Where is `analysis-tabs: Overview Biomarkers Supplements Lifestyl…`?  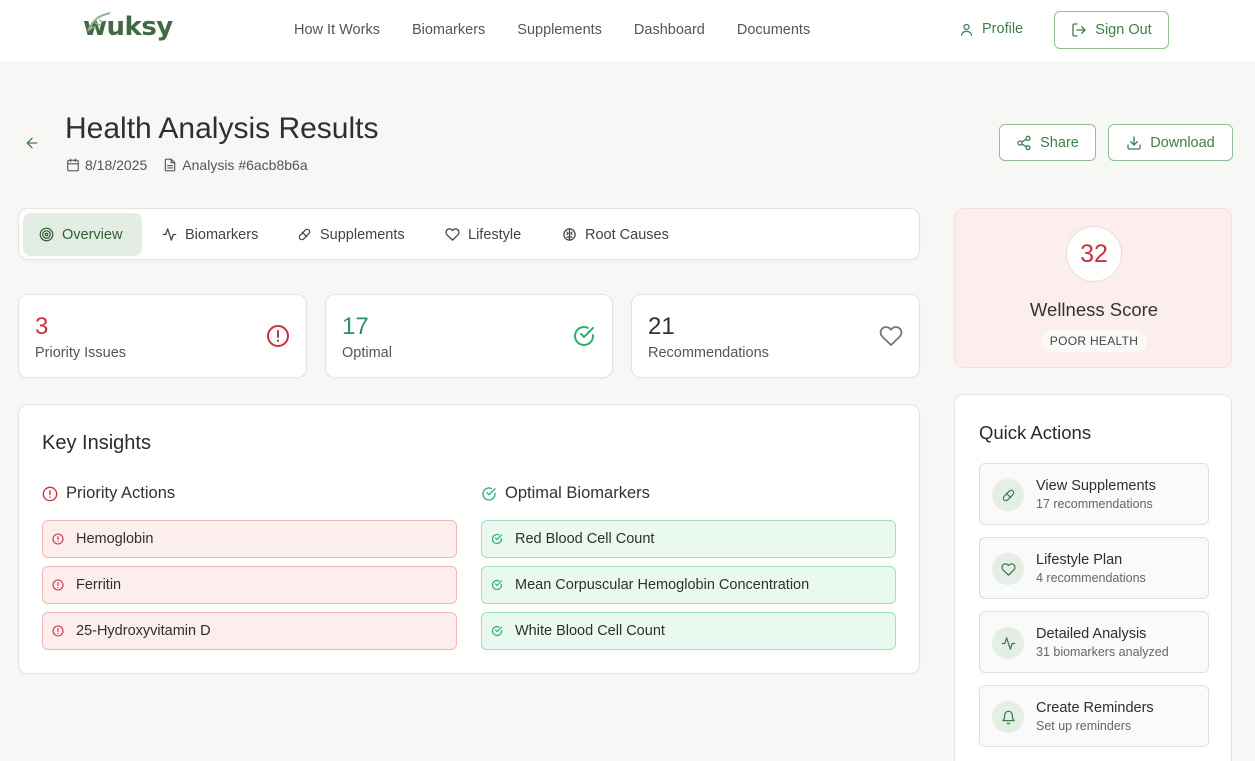 analysis-tabs: Overview Biomarkers Supplements Lifestyl… is located at coordinates (469, 234).